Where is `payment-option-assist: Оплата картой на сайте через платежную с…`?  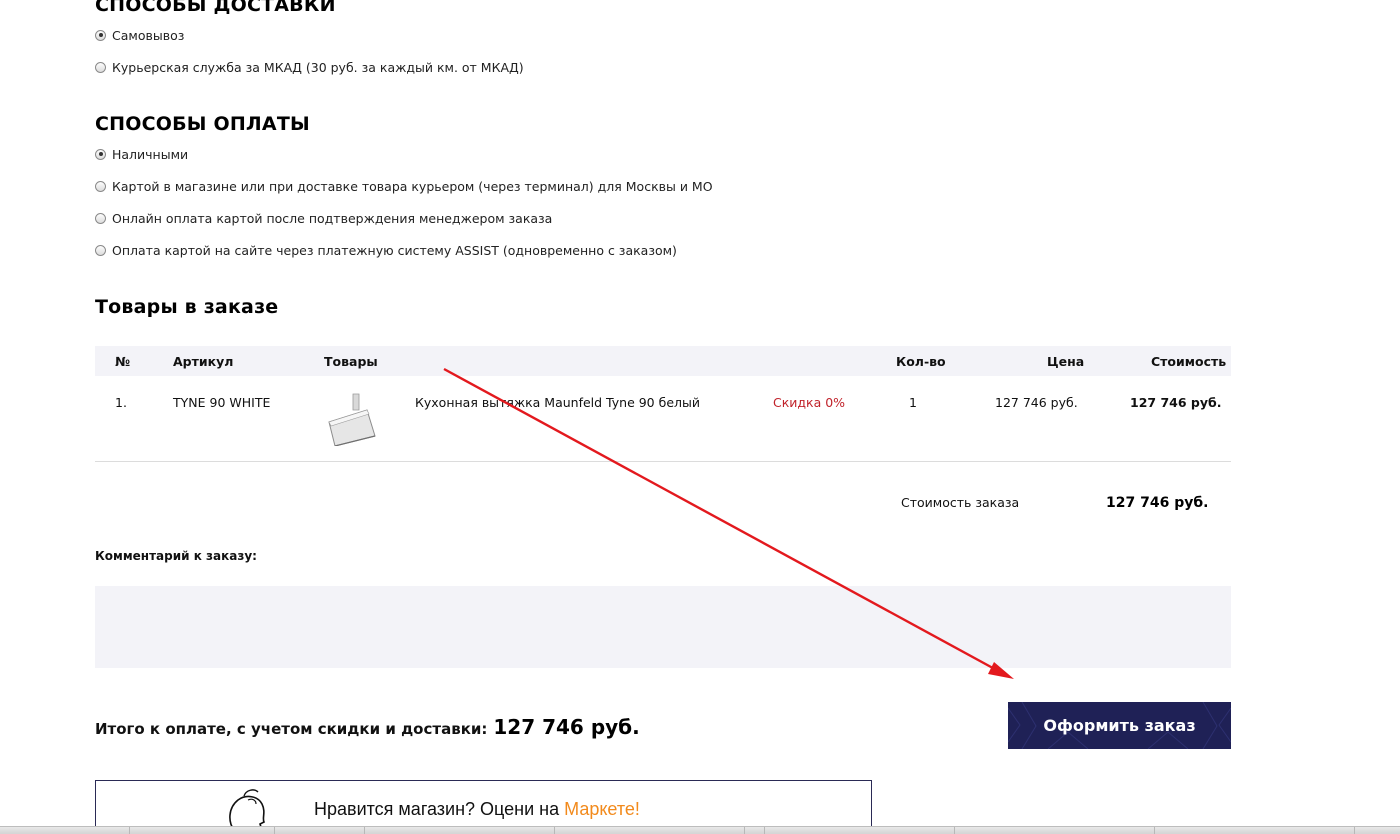 payment-option-assist: Оплата картой на сайте через платежную с… is located at coordinates (386, 250).